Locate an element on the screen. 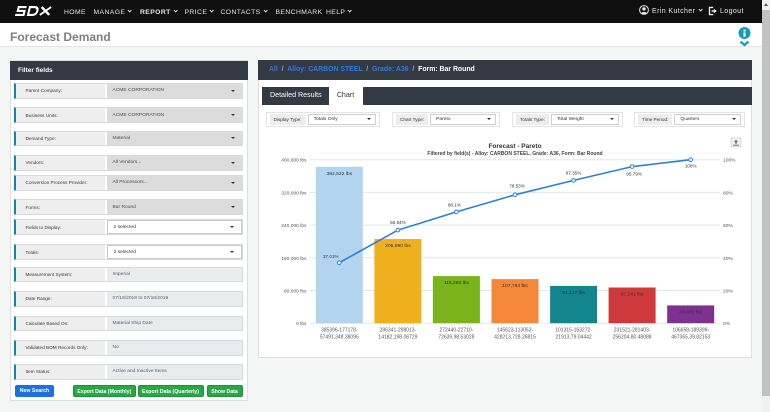  svg-text: 21913,79.04442 is located at coordinates (574, 338).